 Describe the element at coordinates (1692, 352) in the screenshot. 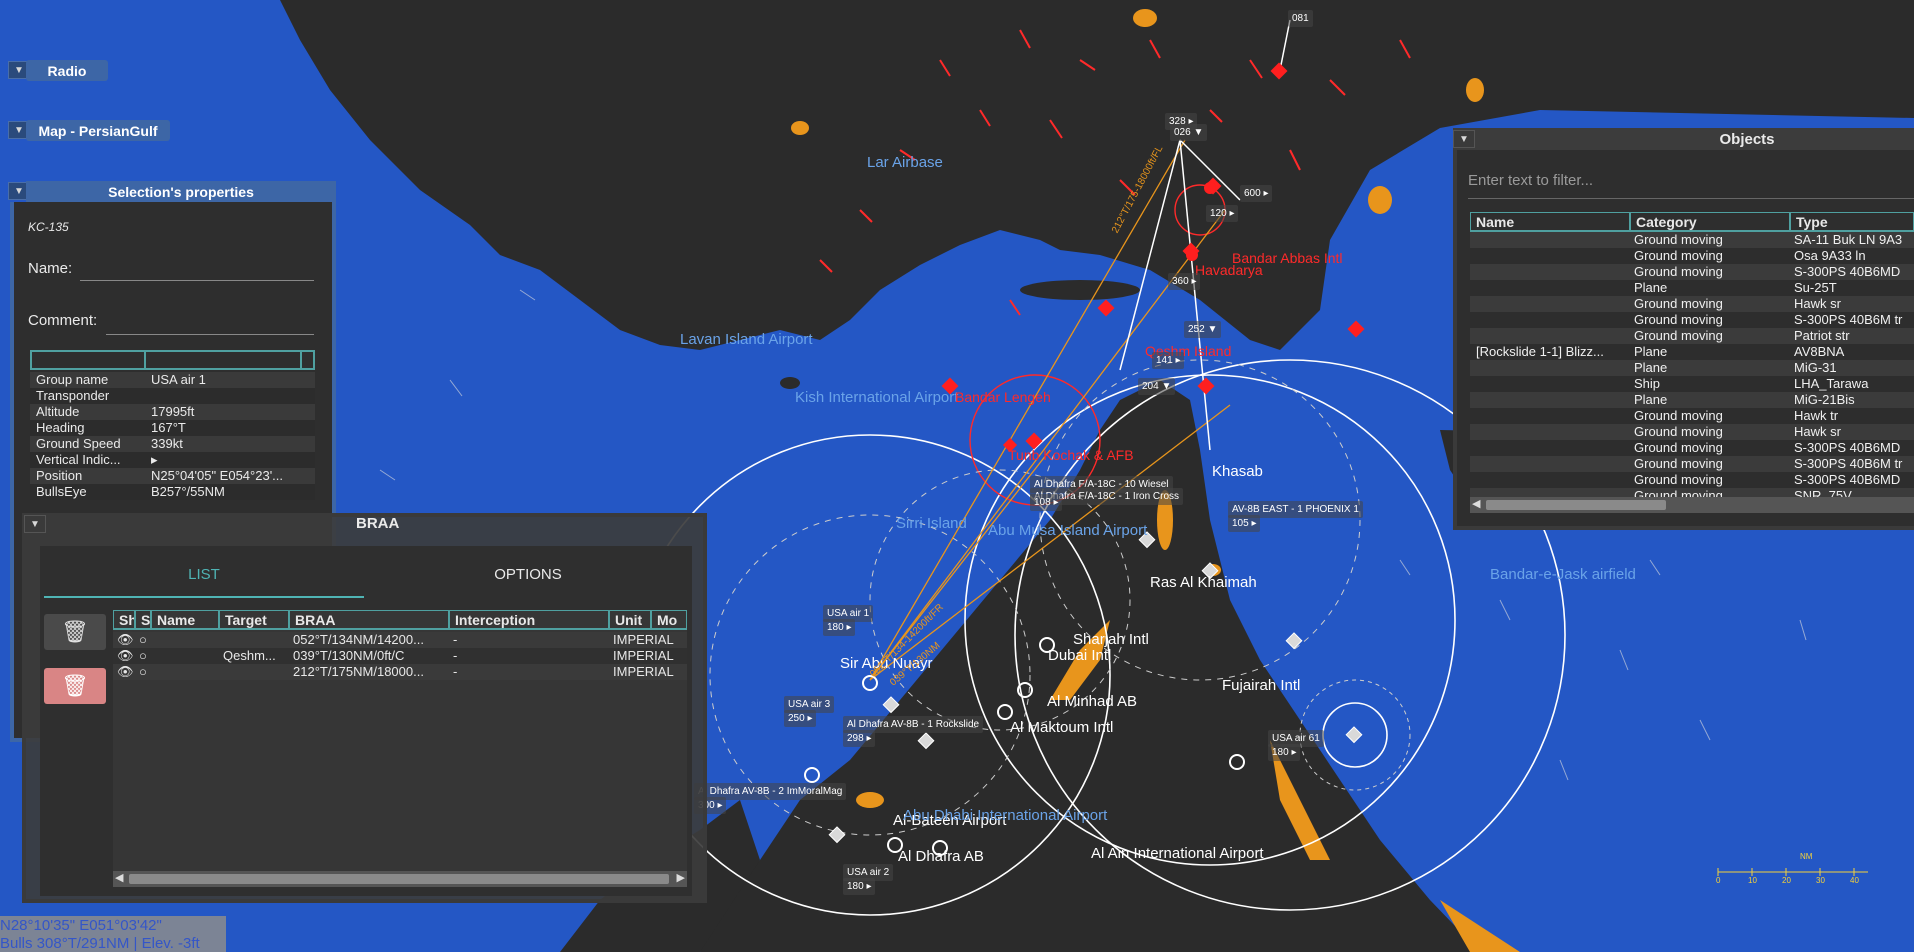

I see `table-row: [Rockslide 1-1] Blizz... Plane AV8BNA` at that location.